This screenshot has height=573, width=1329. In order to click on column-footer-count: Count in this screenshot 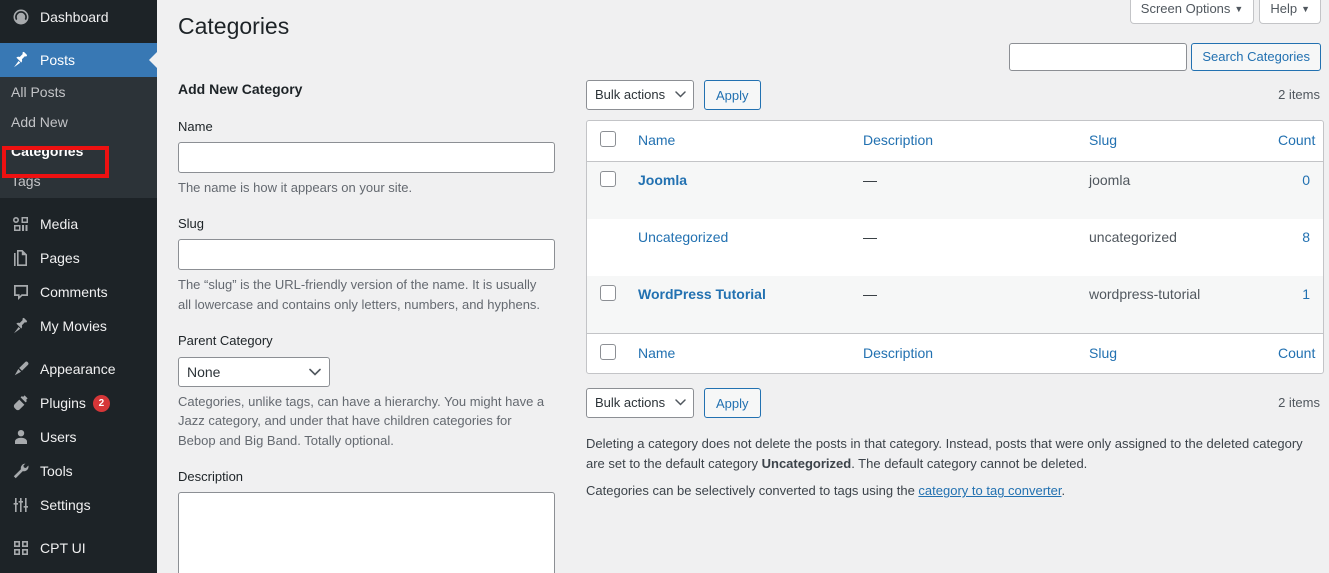, I will do `click(1295, 353)`.